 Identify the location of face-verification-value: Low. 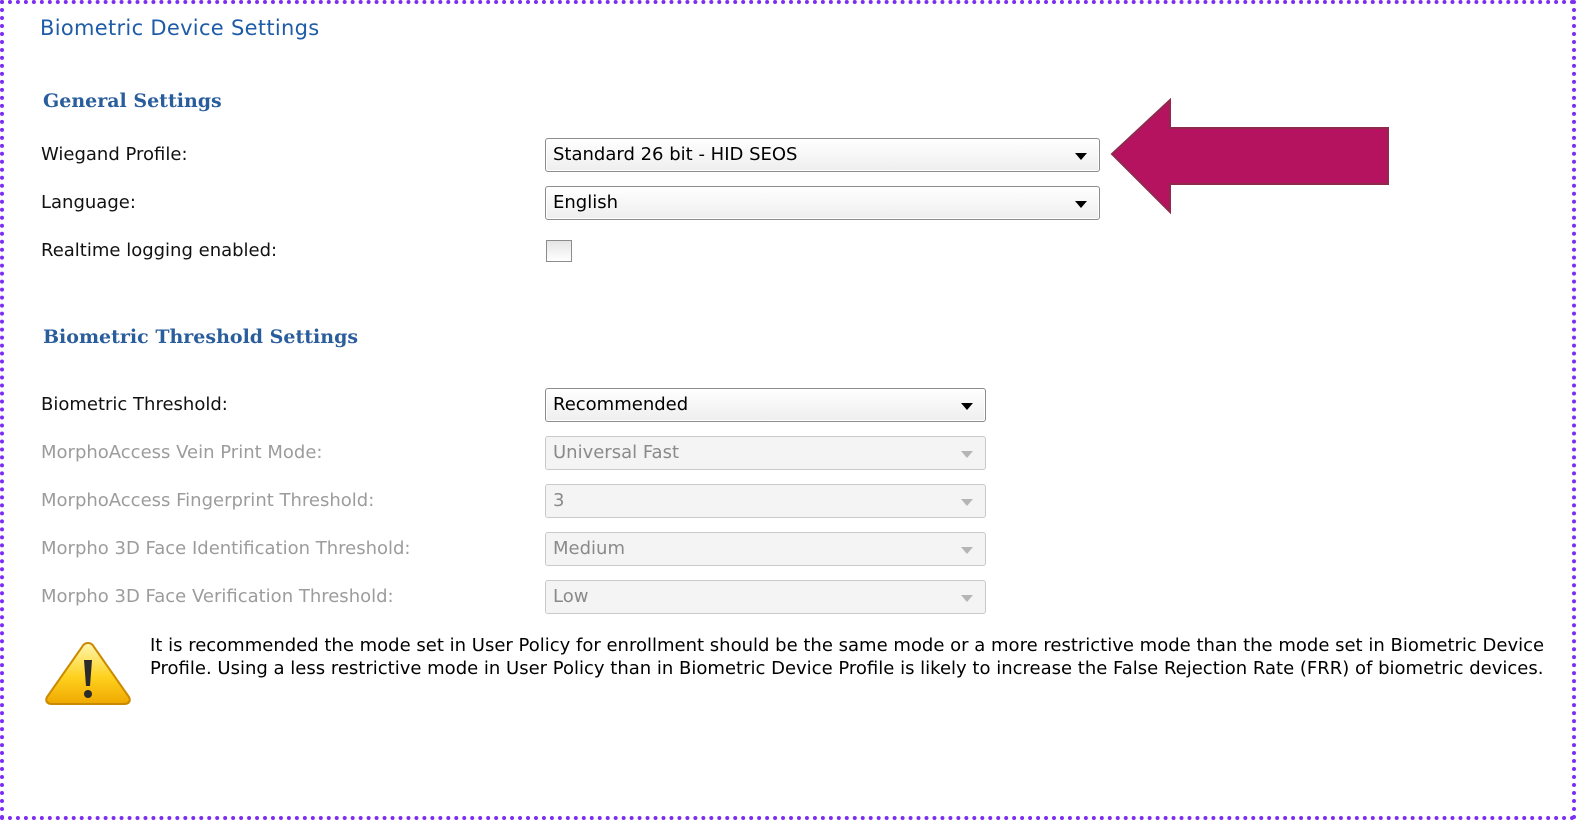
(571, 596).